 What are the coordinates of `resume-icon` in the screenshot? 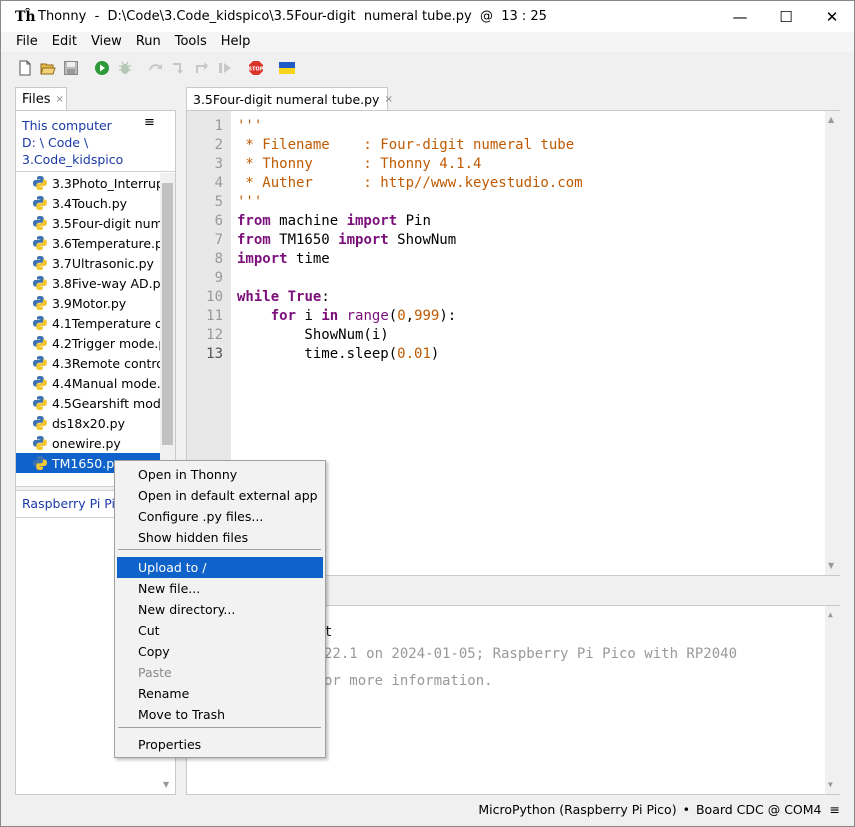 It's located at (225, 68).